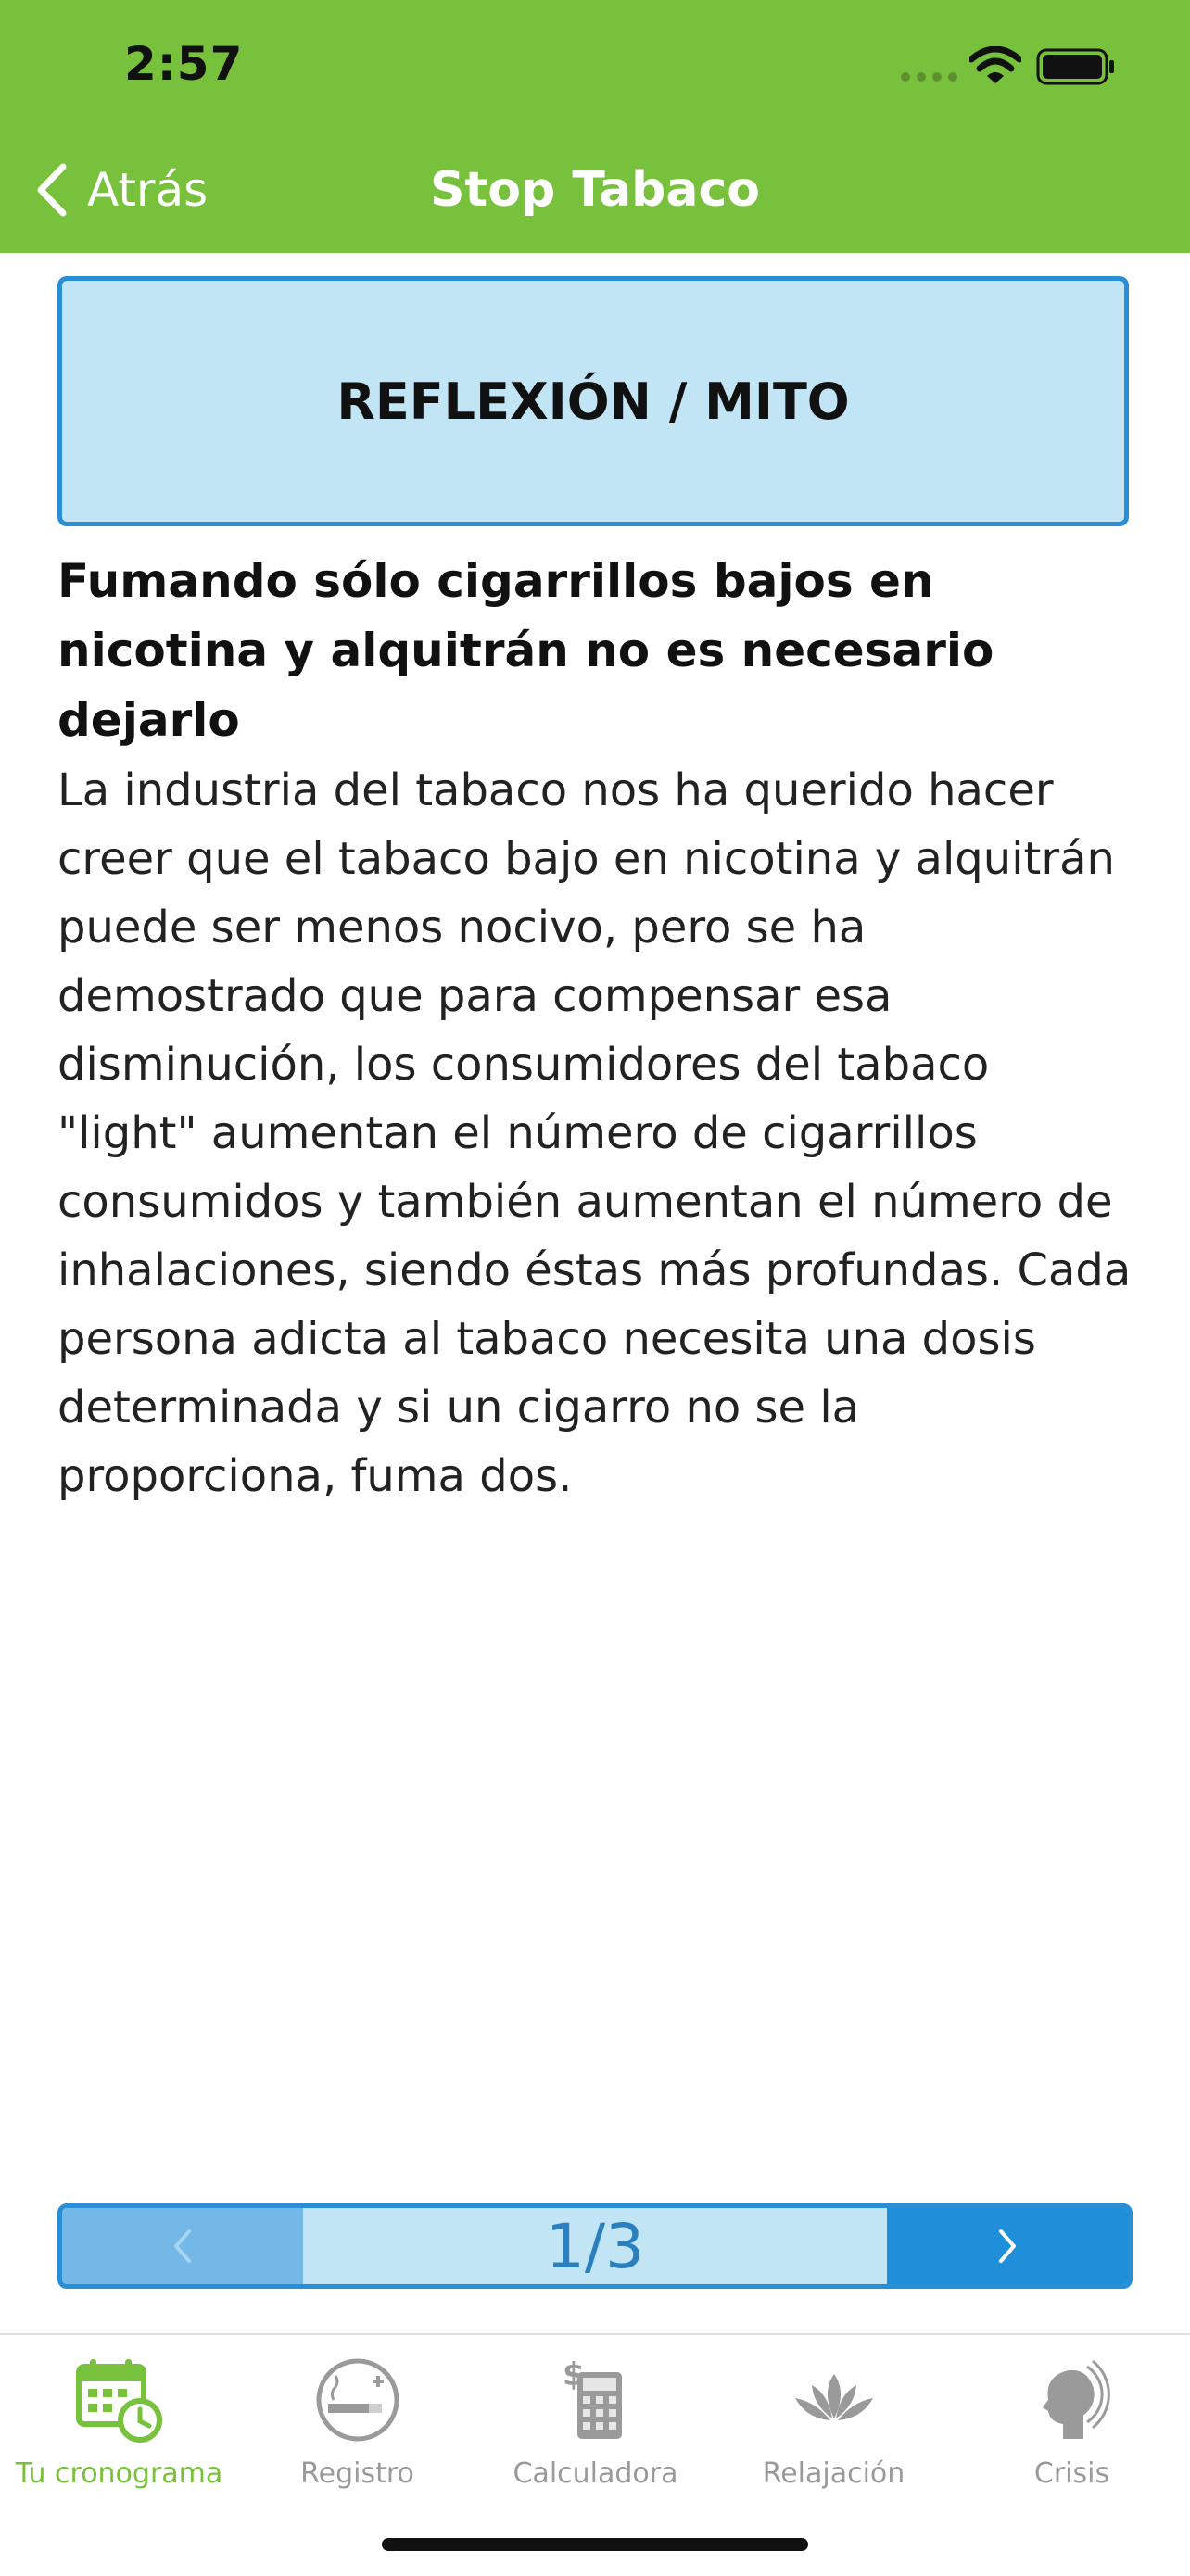 This screenshot has height=2576, width=1190. Describe the element at coordinates (357, 2473) in the screenshot. I see `tab-label: Registro` at that location.